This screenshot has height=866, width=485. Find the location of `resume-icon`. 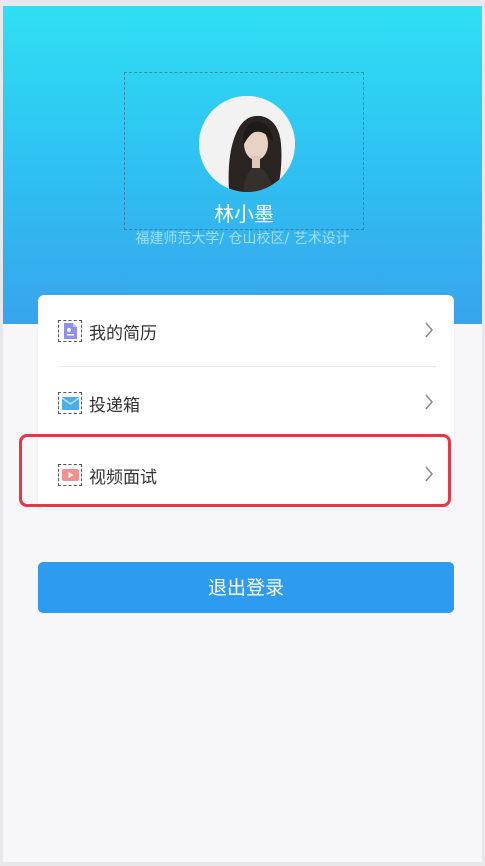

resume-icon is located at coordinates (70, 331).